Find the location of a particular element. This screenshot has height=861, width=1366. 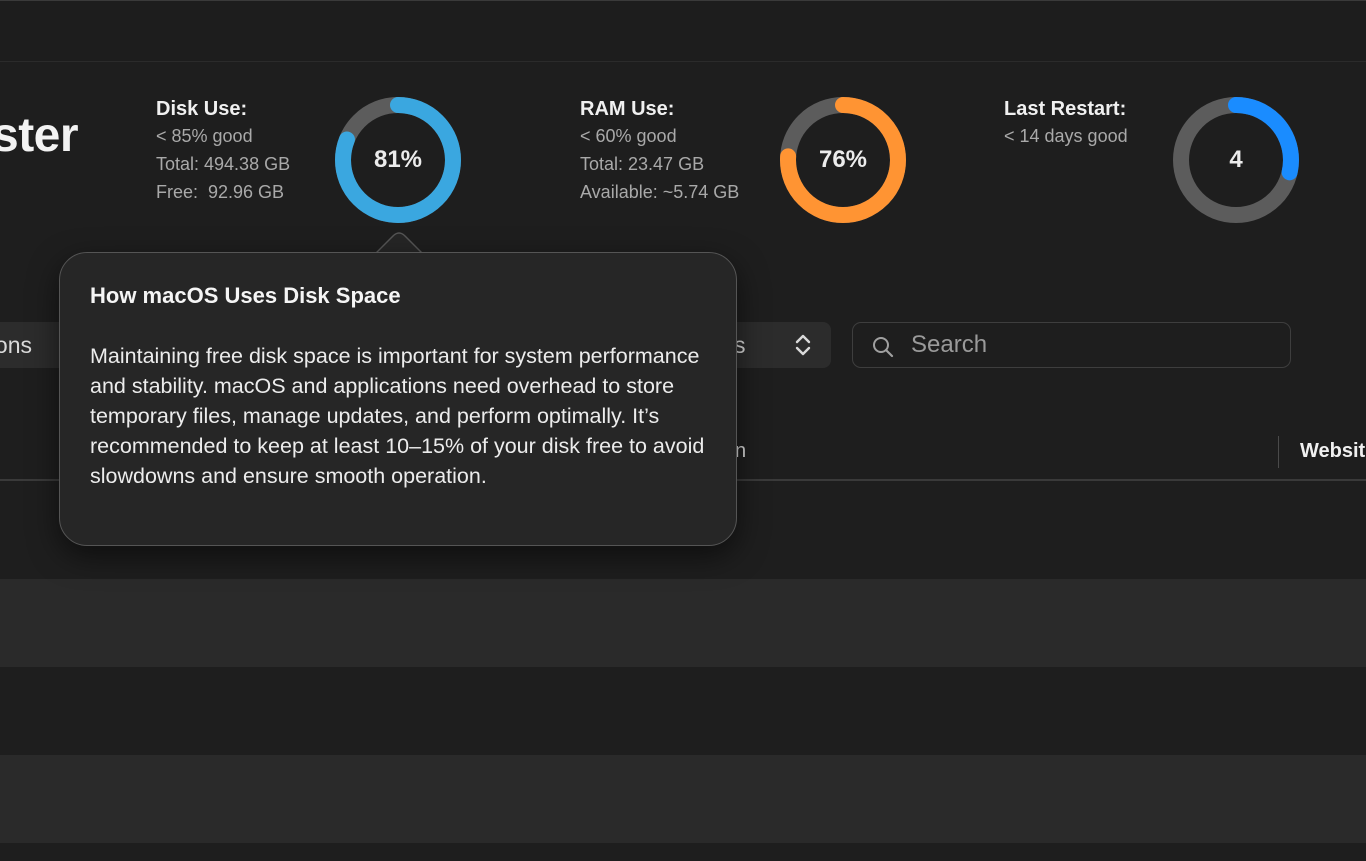

last-restart-ring: 4 is located at coordinates (1236, 160).